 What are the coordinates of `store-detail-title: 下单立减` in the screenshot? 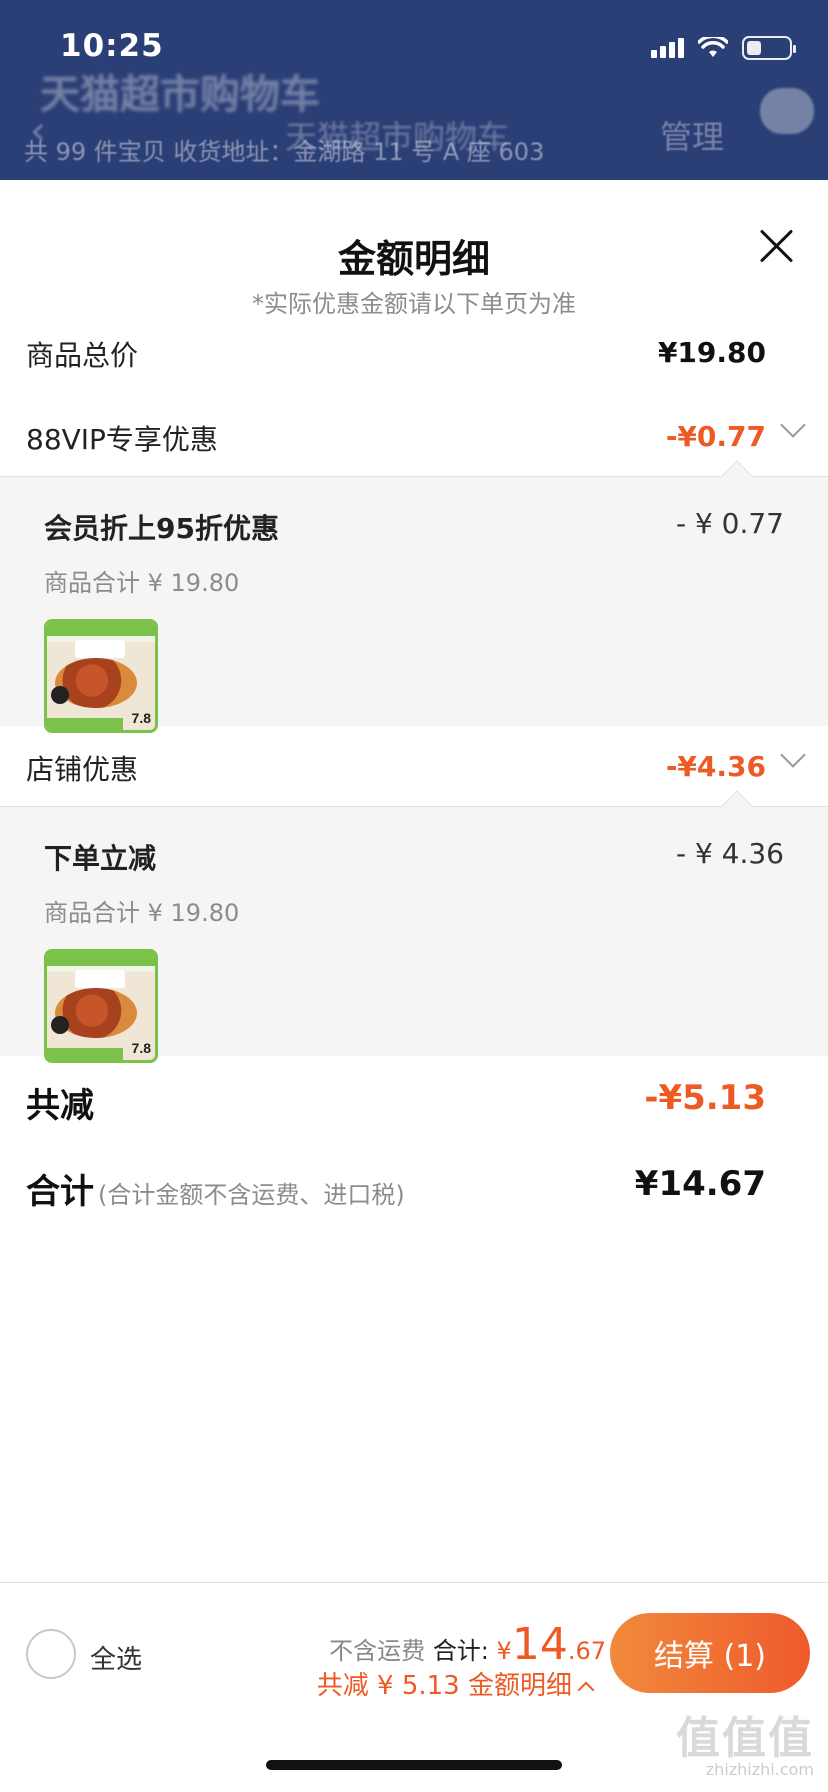 It's located at (100, 858).